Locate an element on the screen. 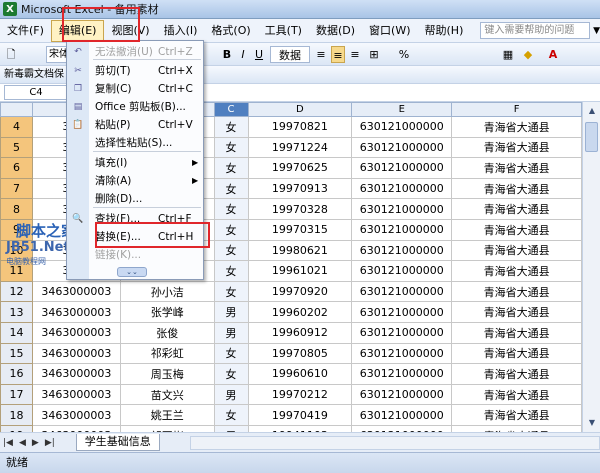 Image resolution: width=600 pixels, height=473 pixels. row-header: 15 is located at coordinates (16, 353).